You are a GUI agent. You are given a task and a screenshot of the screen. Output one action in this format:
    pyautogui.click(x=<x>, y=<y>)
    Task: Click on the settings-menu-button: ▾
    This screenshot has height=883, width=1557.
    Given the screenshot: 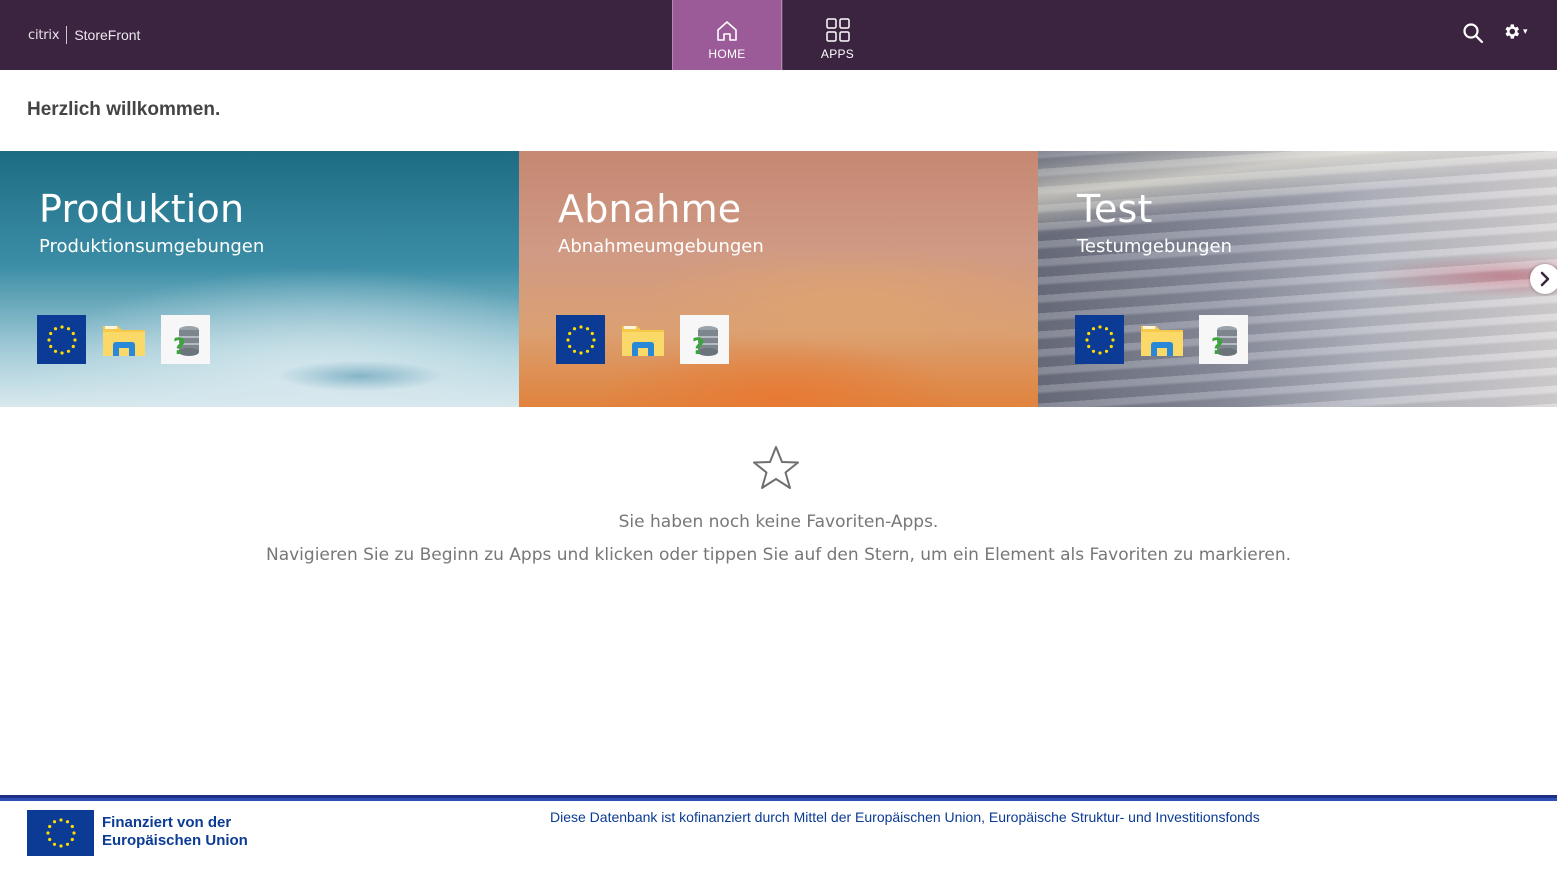 What is the action you would take?
    pyautogui.click(x=1515, y=31)
    